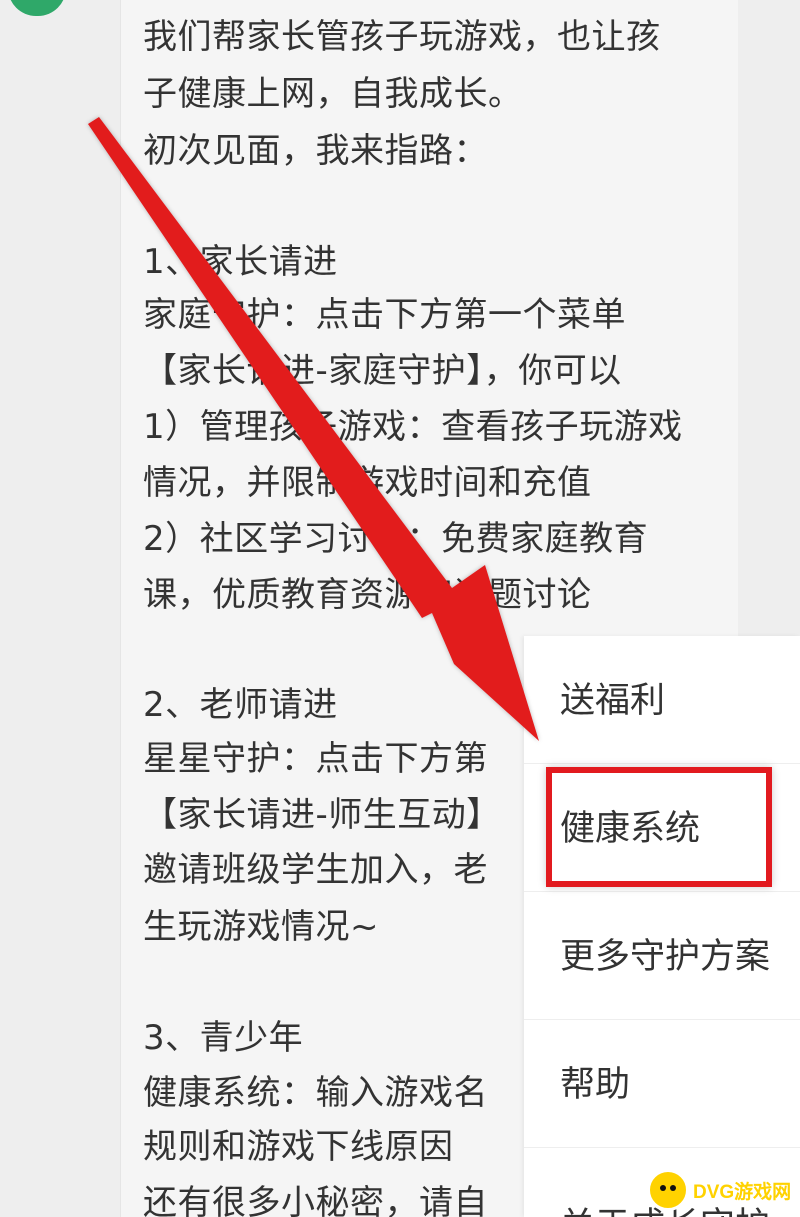  I want to click on menu-item-benefits: 送福利, so click(662, 700).